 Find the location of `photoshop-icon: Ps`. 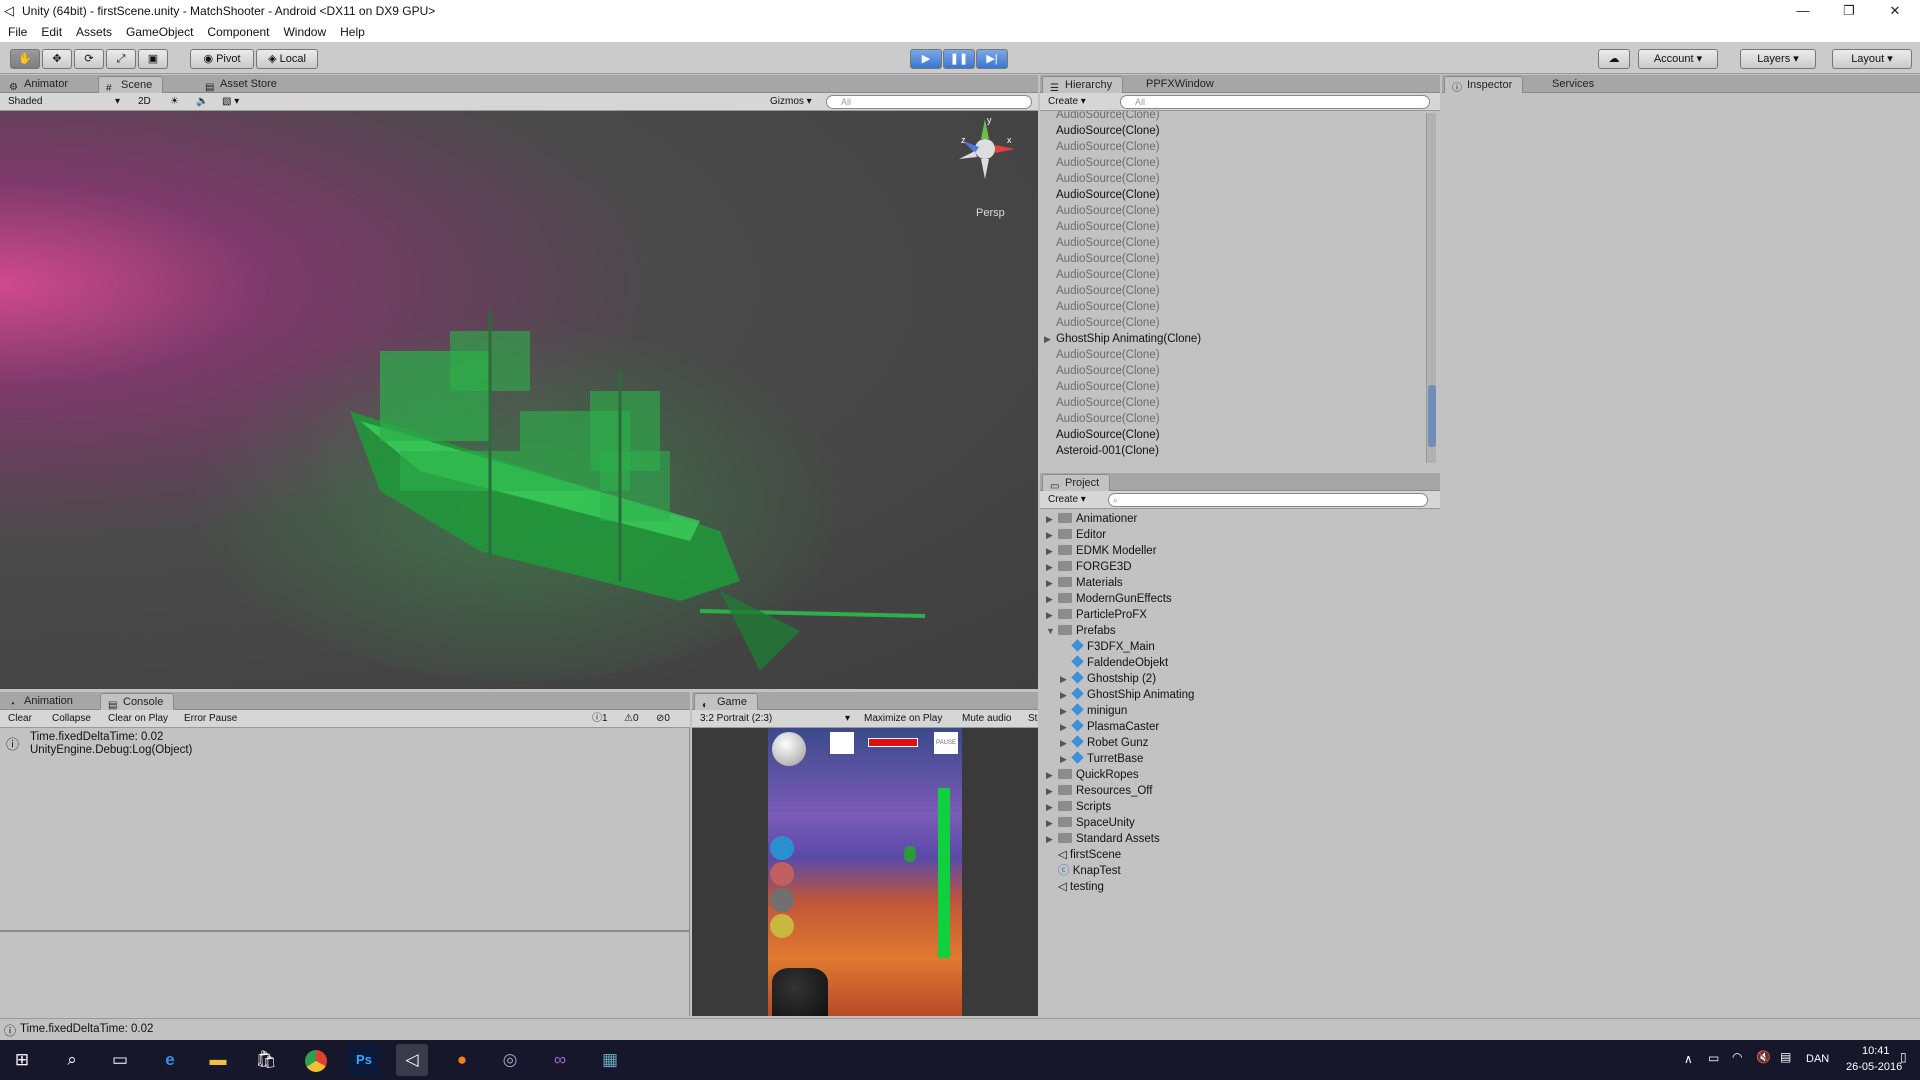

photoshop-icon: Ps is located at coordinates (364, 1060).